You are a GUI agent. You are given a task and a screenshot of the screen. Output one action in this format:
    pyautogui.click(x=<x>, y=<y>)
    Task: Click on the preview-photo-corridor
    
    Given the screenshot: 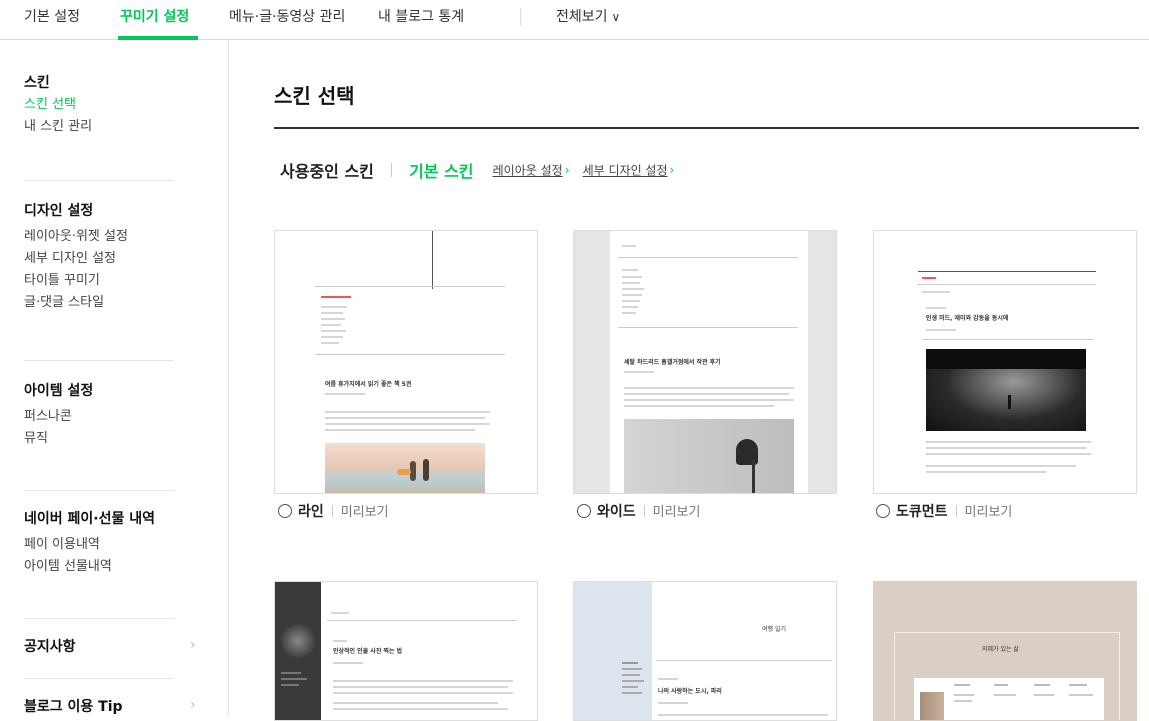 What is the action you would take?
    pyautogui.click(x=1006, y=390)
    